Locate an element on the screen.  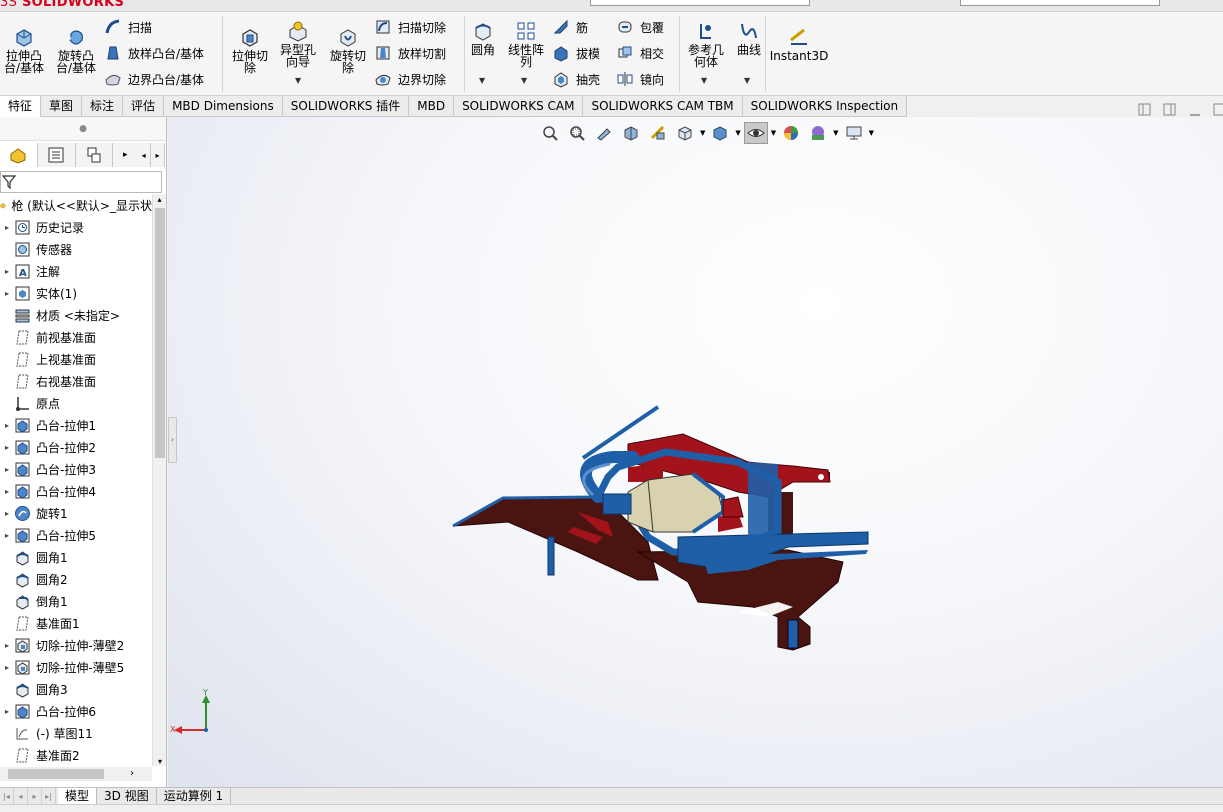
intersect-button: 相交 is located at coordinates (640, 53).